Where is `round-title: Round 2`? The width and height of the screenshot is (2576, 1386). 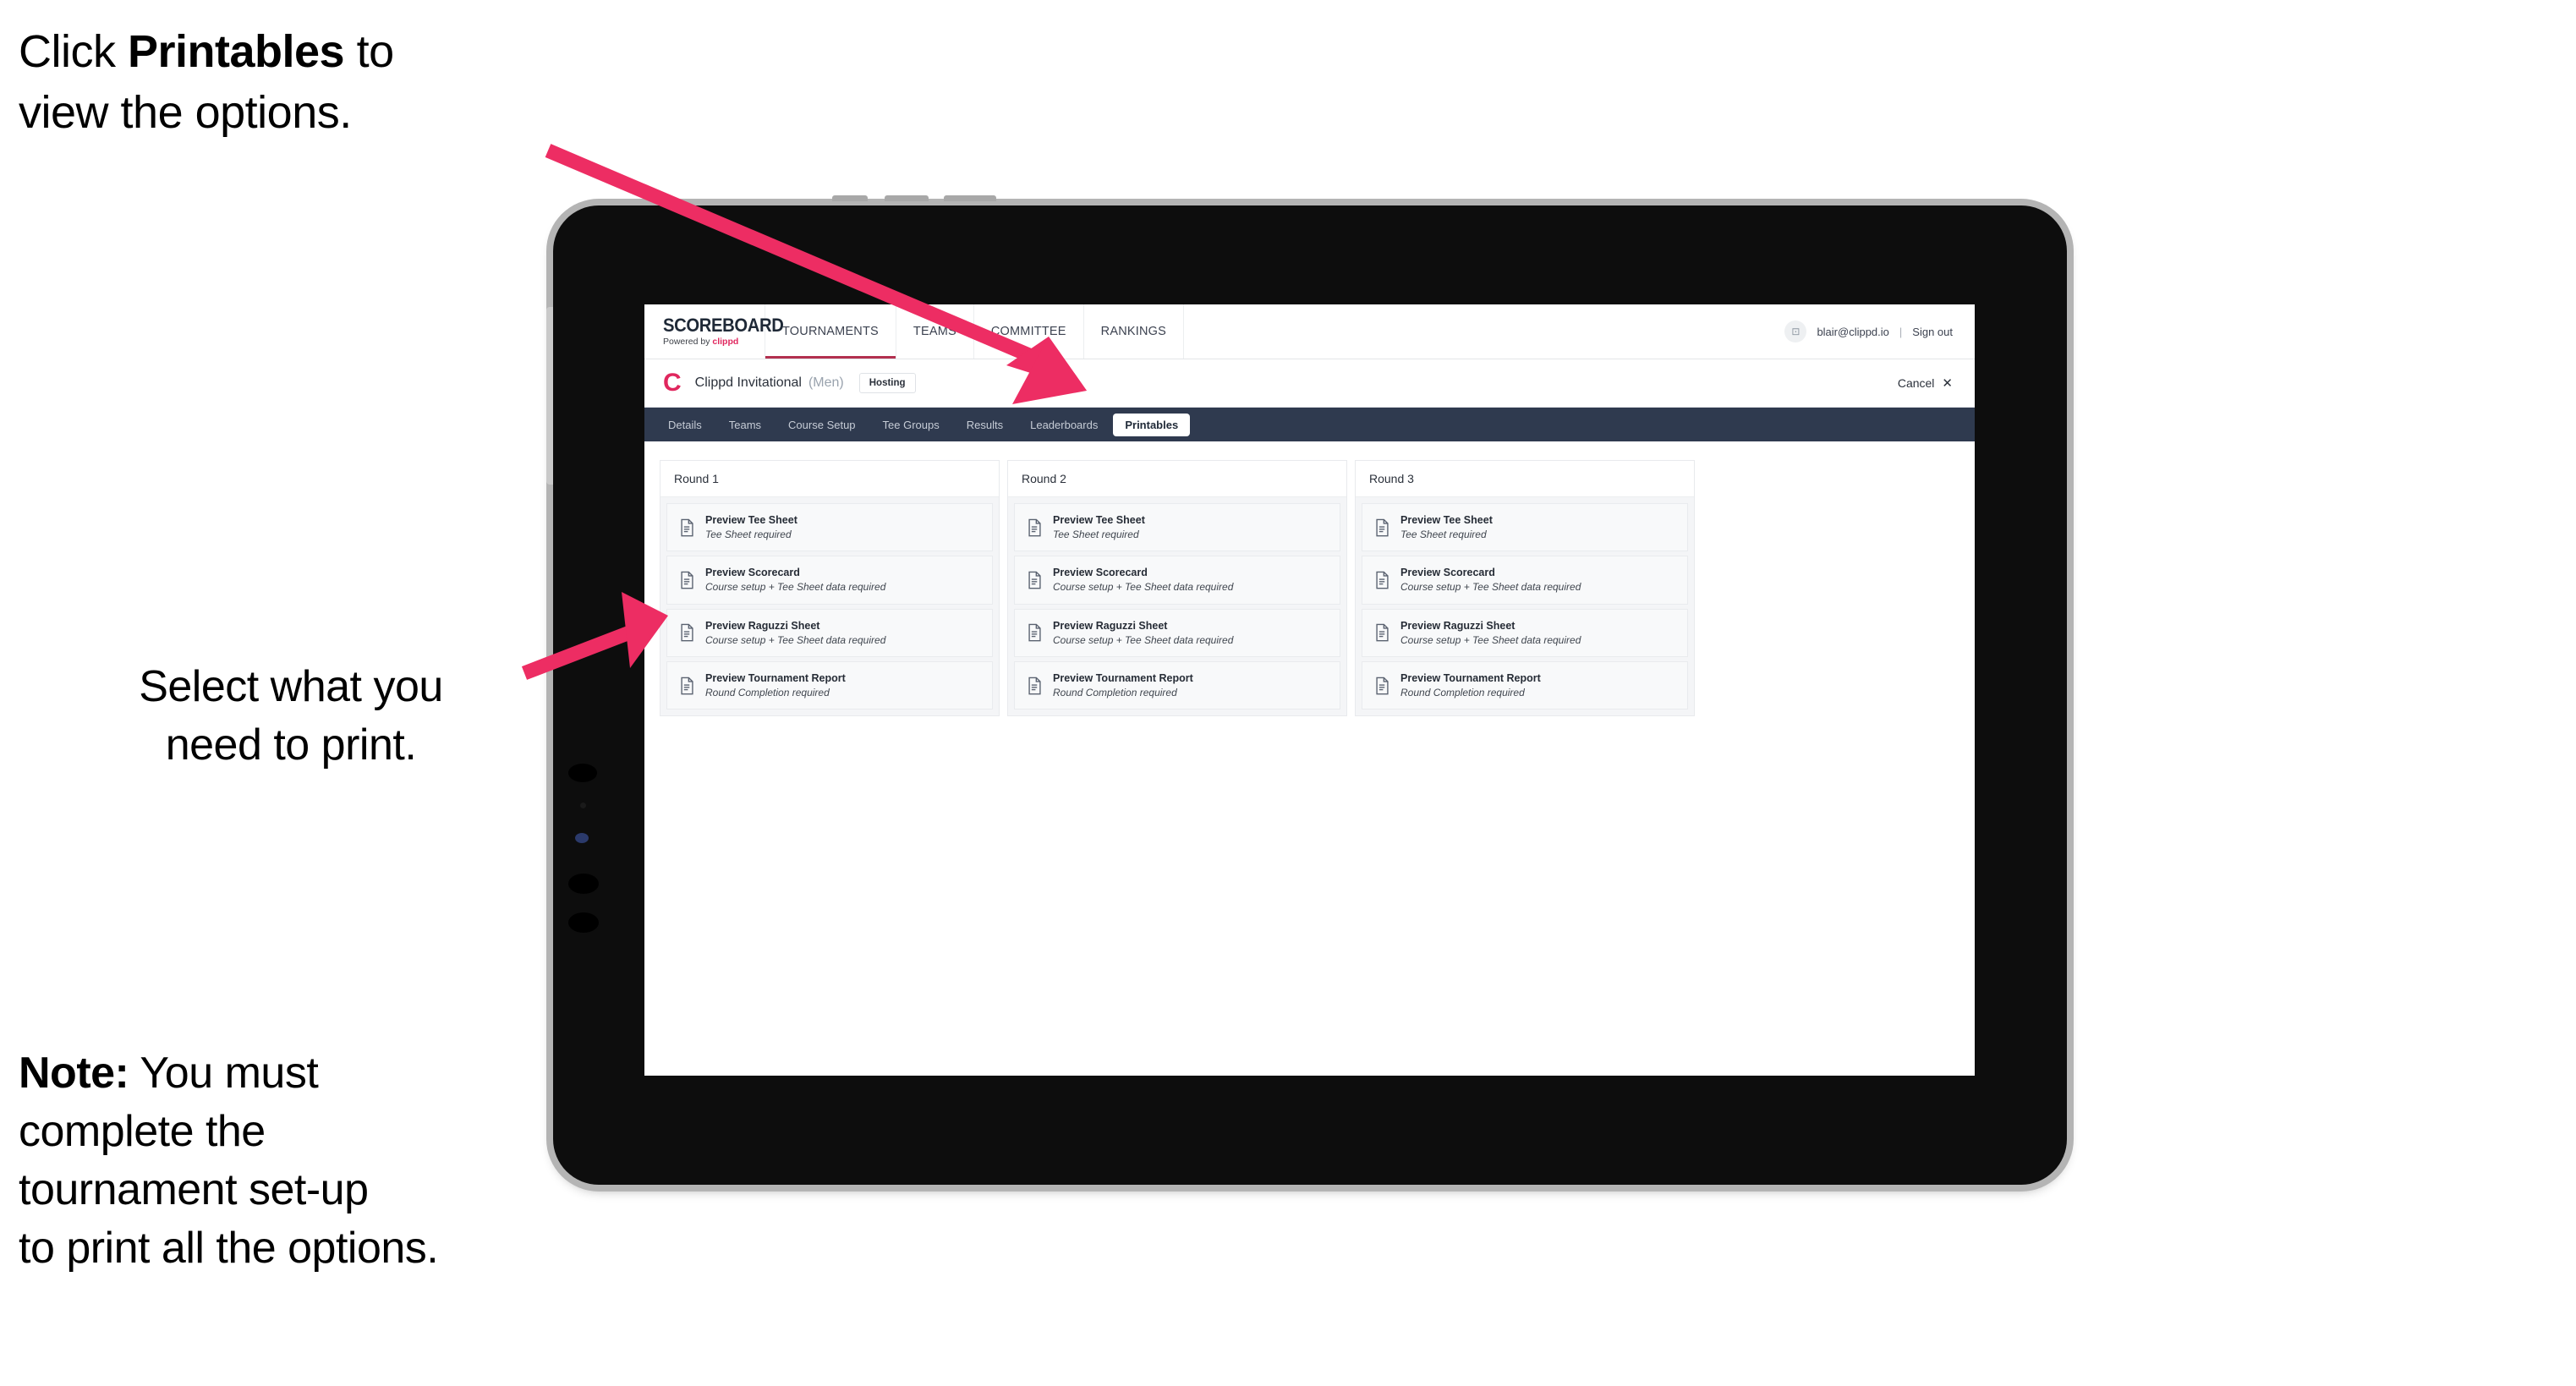 round-title: Round 2 is located at coordinates (1177, 479).